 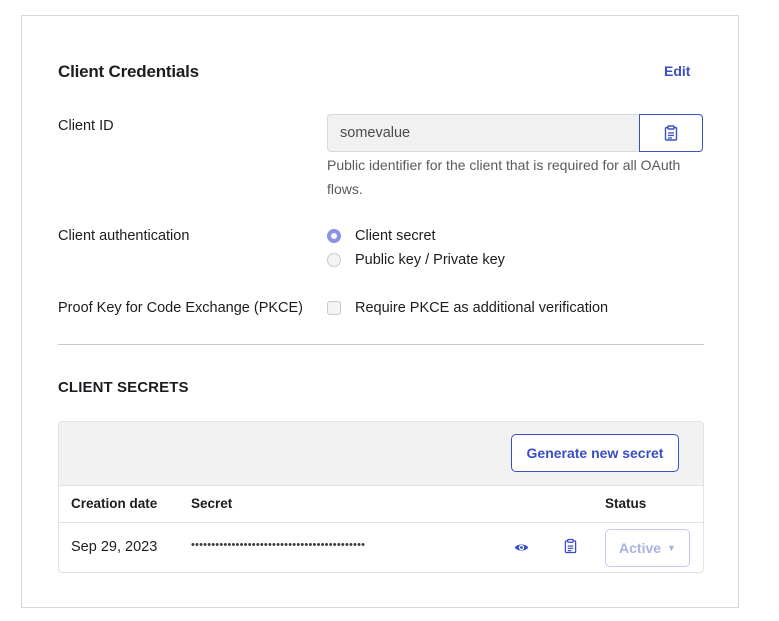 What do you see at coordinates (640, 548) in the screenshot?
I see `status-value: Active` at bounding box center [640, 548].